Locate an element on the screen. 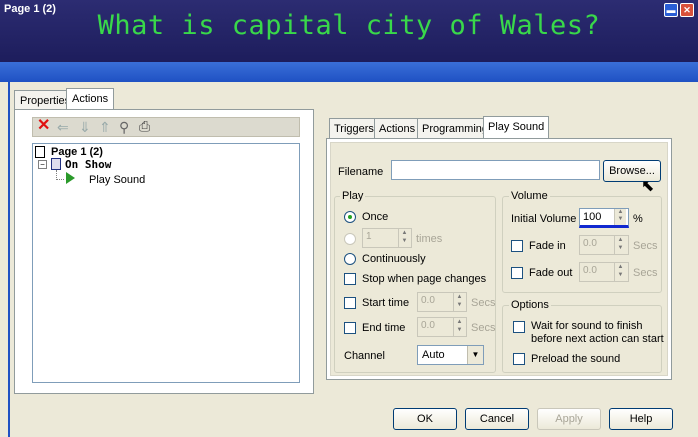 The height and width of the screenshot is (437, 698). channel-label: Channel is located at coordinates (364, 356).